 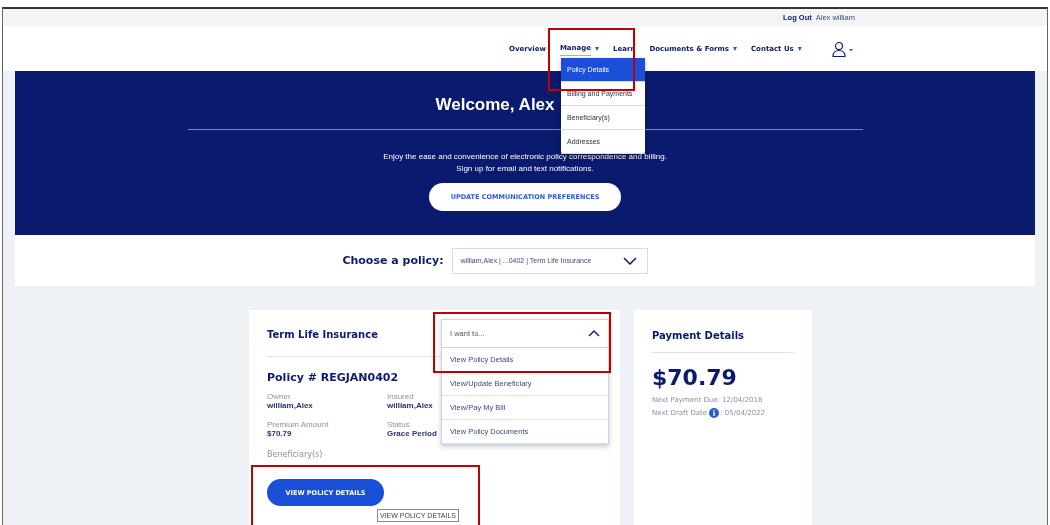 What do you see at coordinates (495, 105) in the screenshot?
I see `welcome-heading: Welcome, Alex` at bounding box center [495, 105].